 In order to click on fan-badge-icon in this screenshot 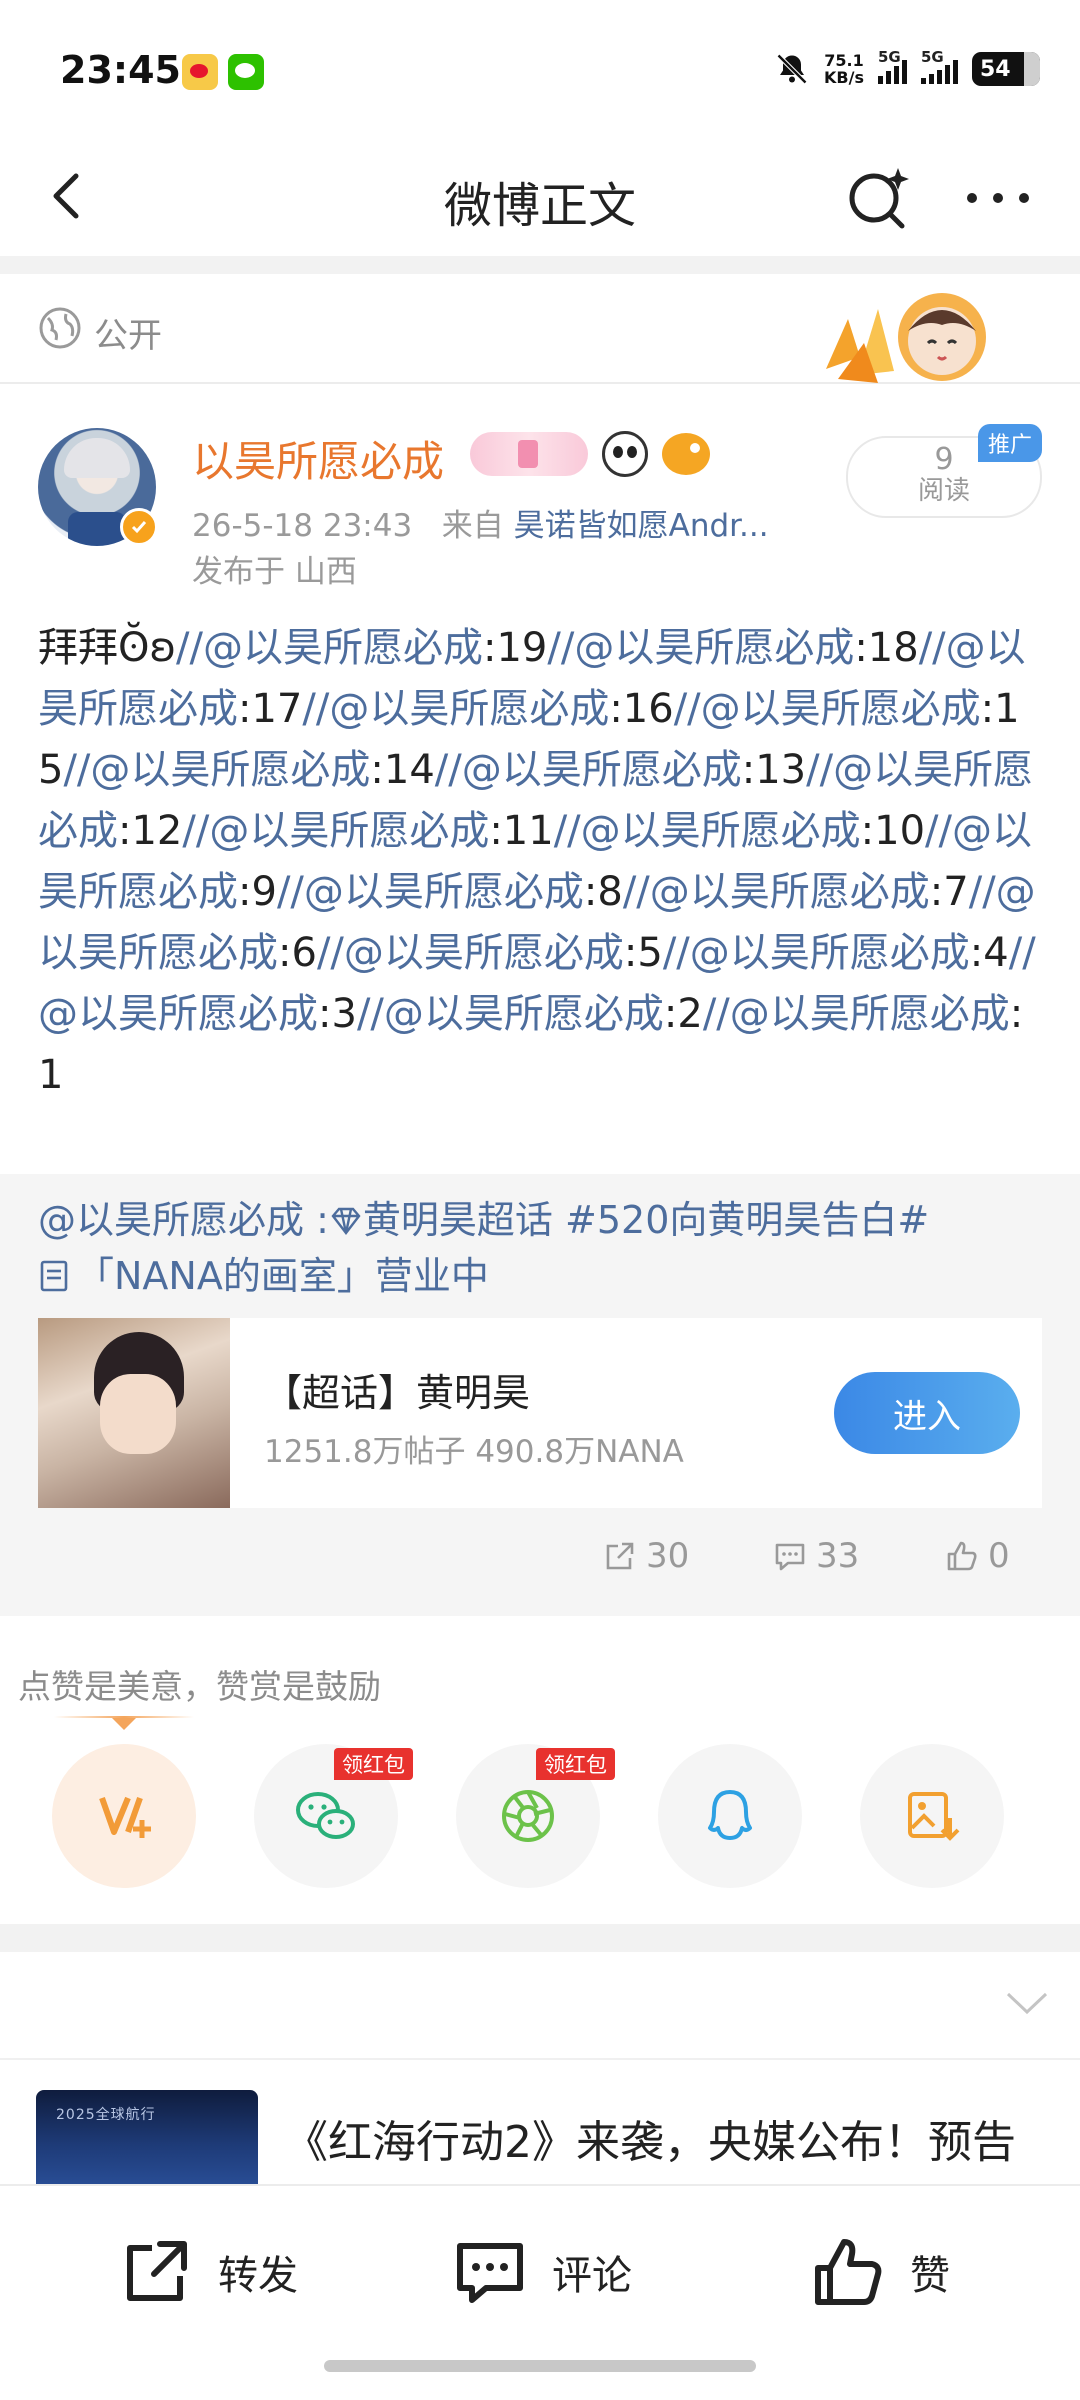, I will do `click(529, 454)`.